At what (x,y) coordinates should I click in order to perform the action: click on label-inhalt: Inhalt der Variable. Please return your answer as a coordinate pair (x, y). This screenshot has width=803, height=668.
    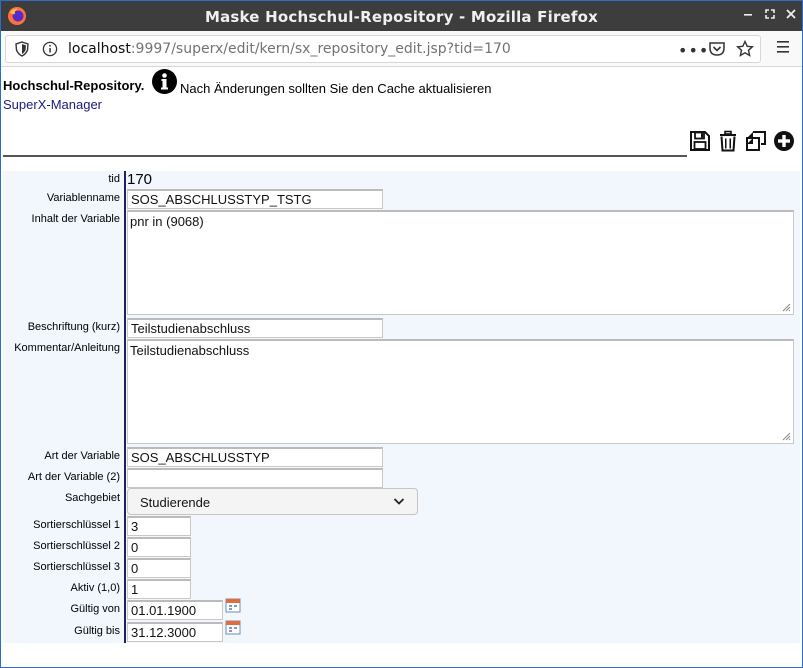
    Looking at the image, I should click on (75, 219).